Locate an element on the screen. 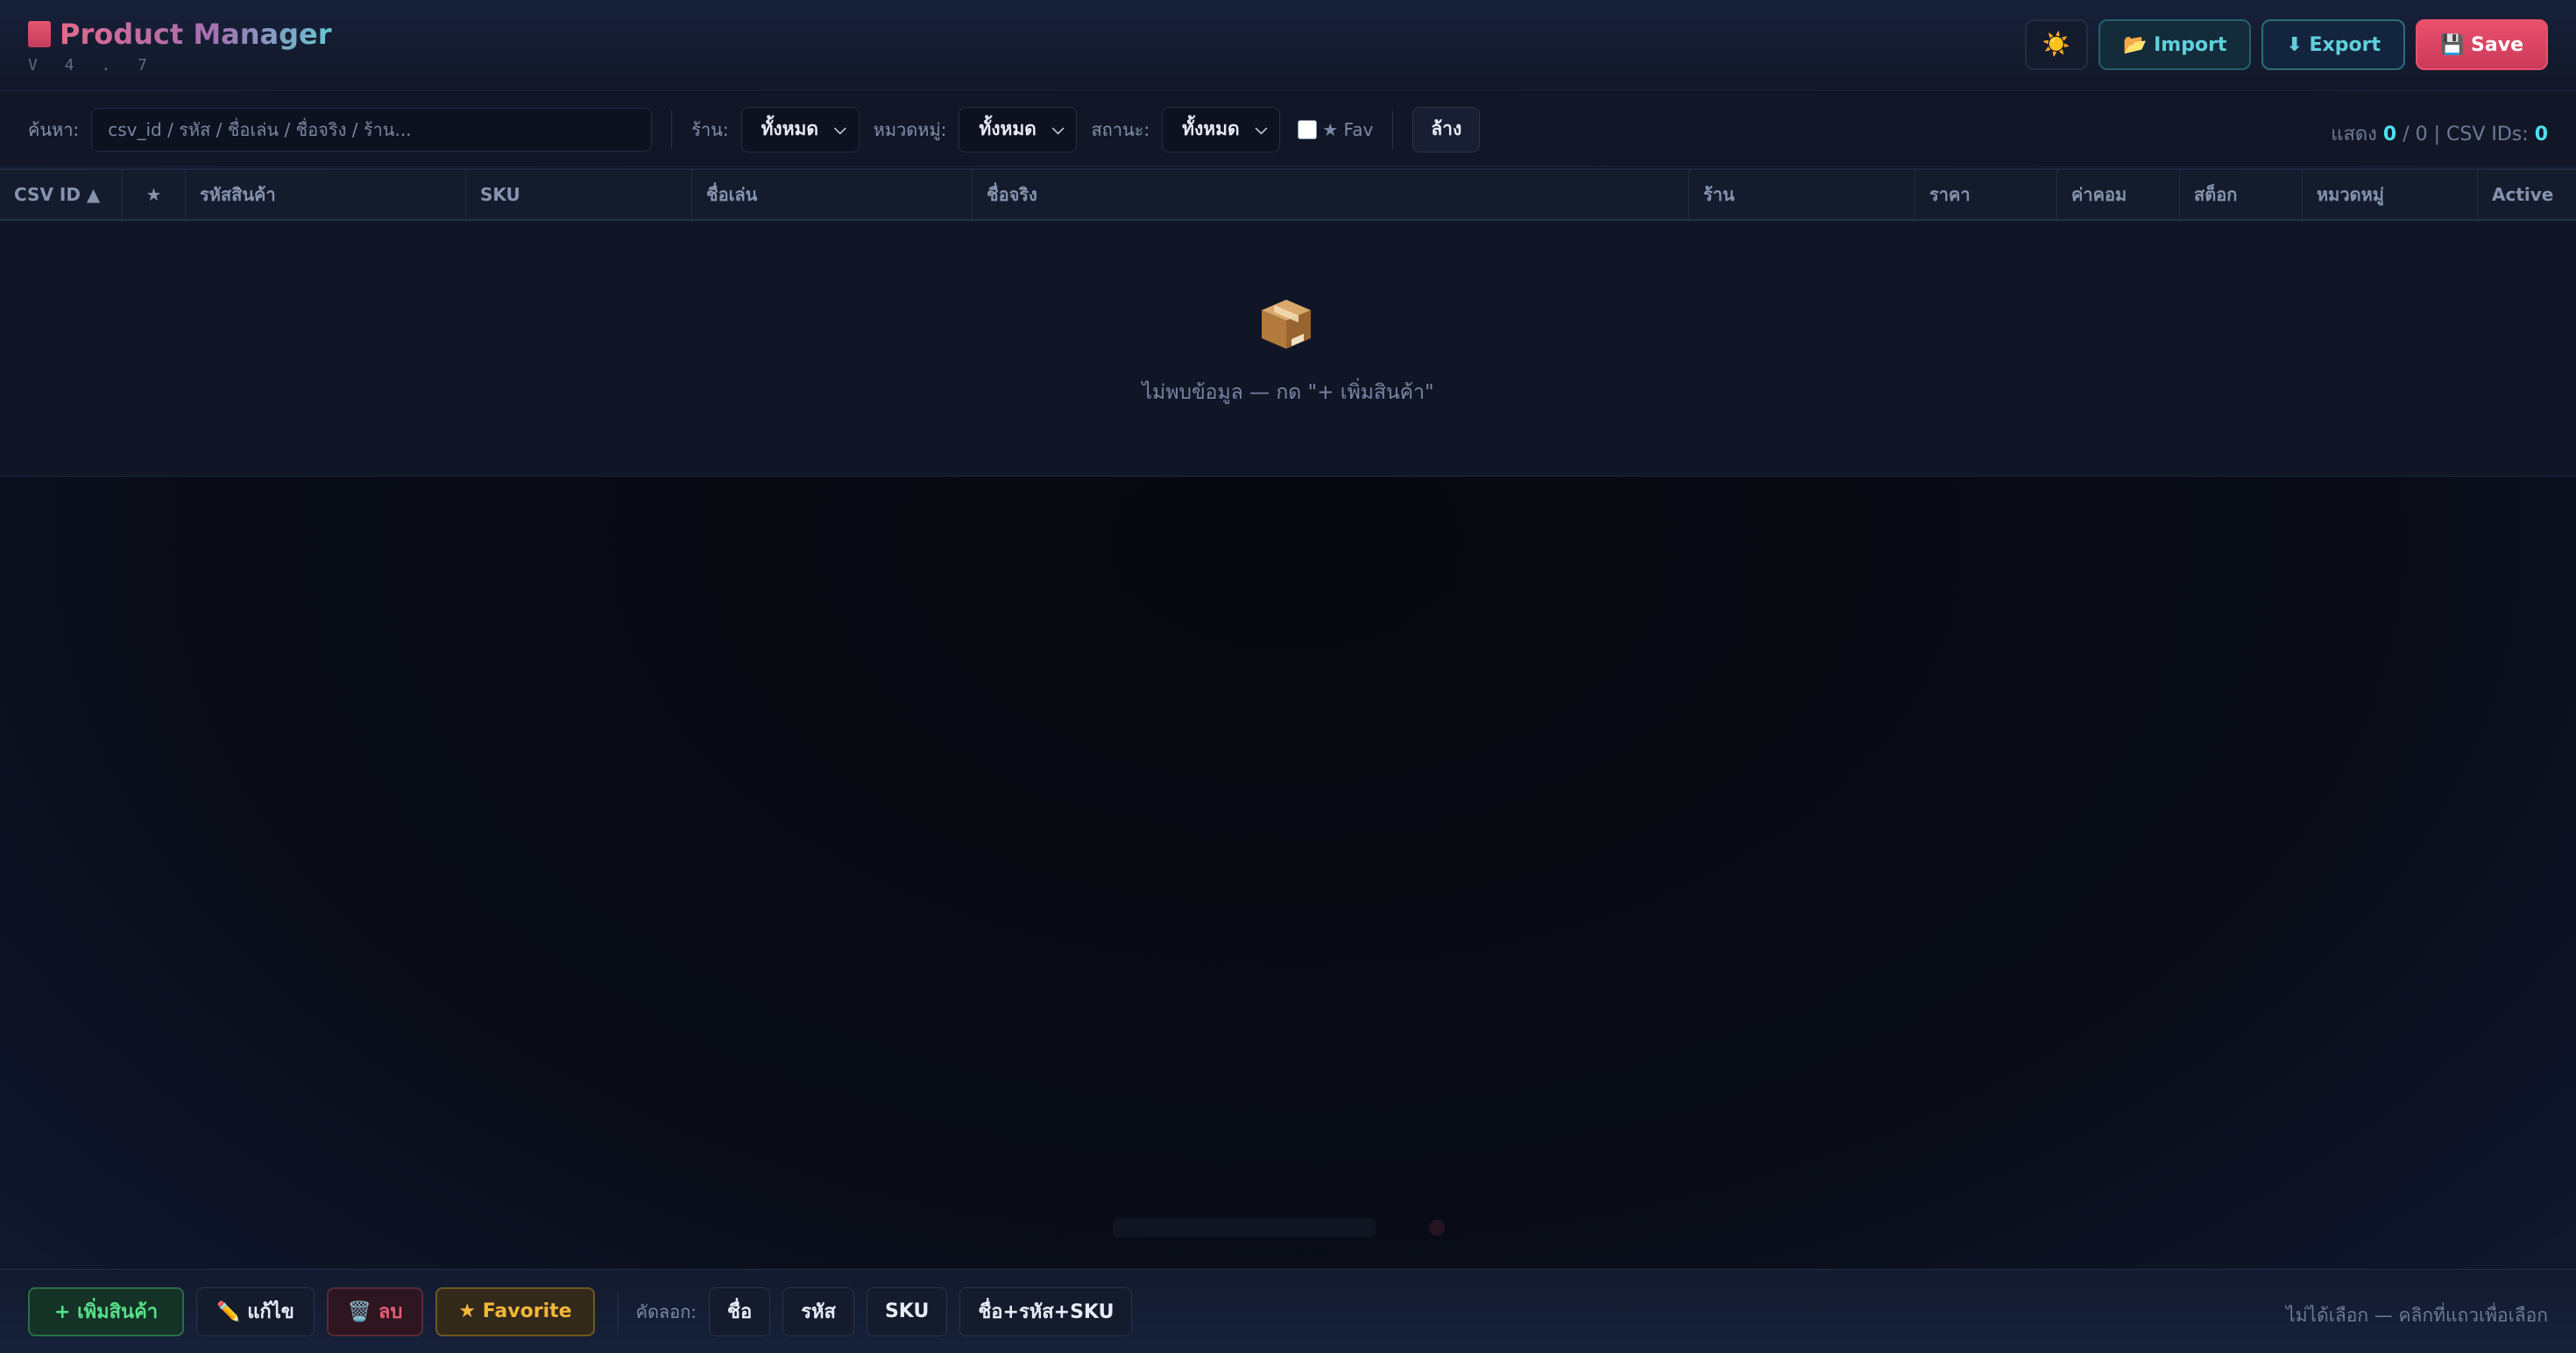 This screenshot has height=1353, width=2576. selection-status: ไม่ได้เลือก — คลิกที่แถวเพื่อเลือก is located at coordinates (2417, 1315).